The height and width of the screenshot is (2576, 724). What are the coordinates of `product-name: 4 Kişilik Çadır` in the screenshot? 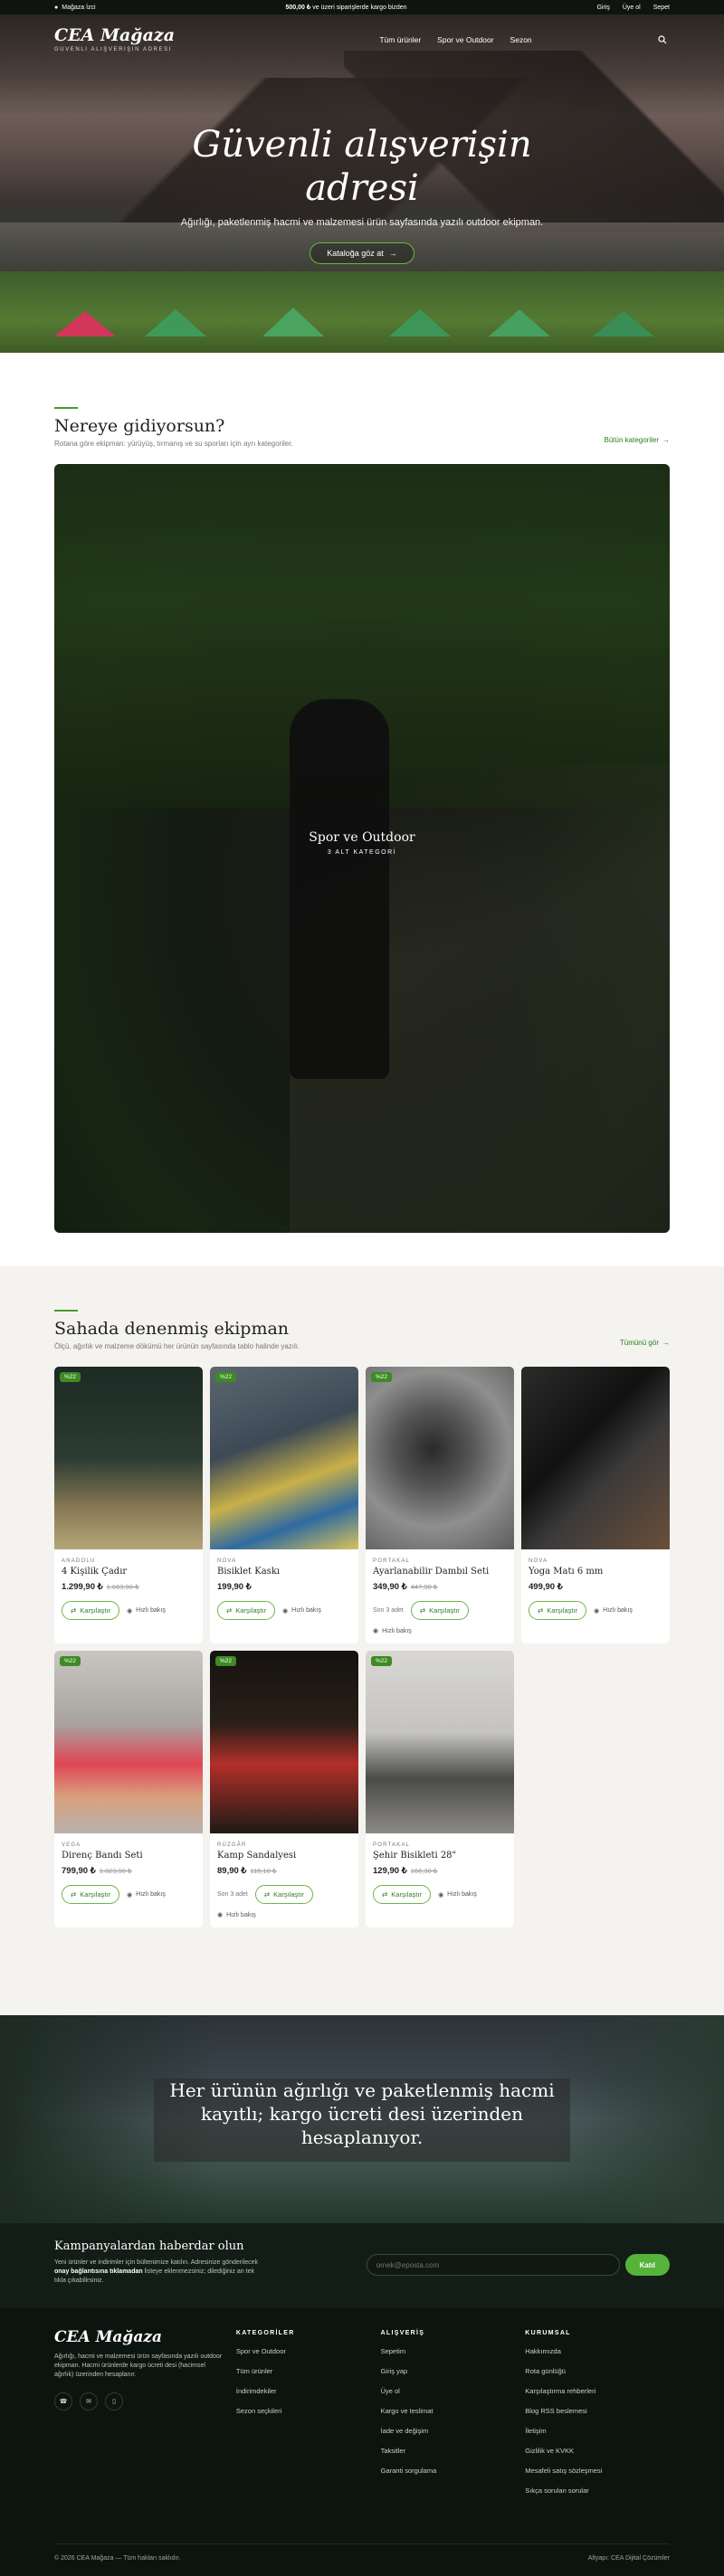 It's located at (129, 1572).